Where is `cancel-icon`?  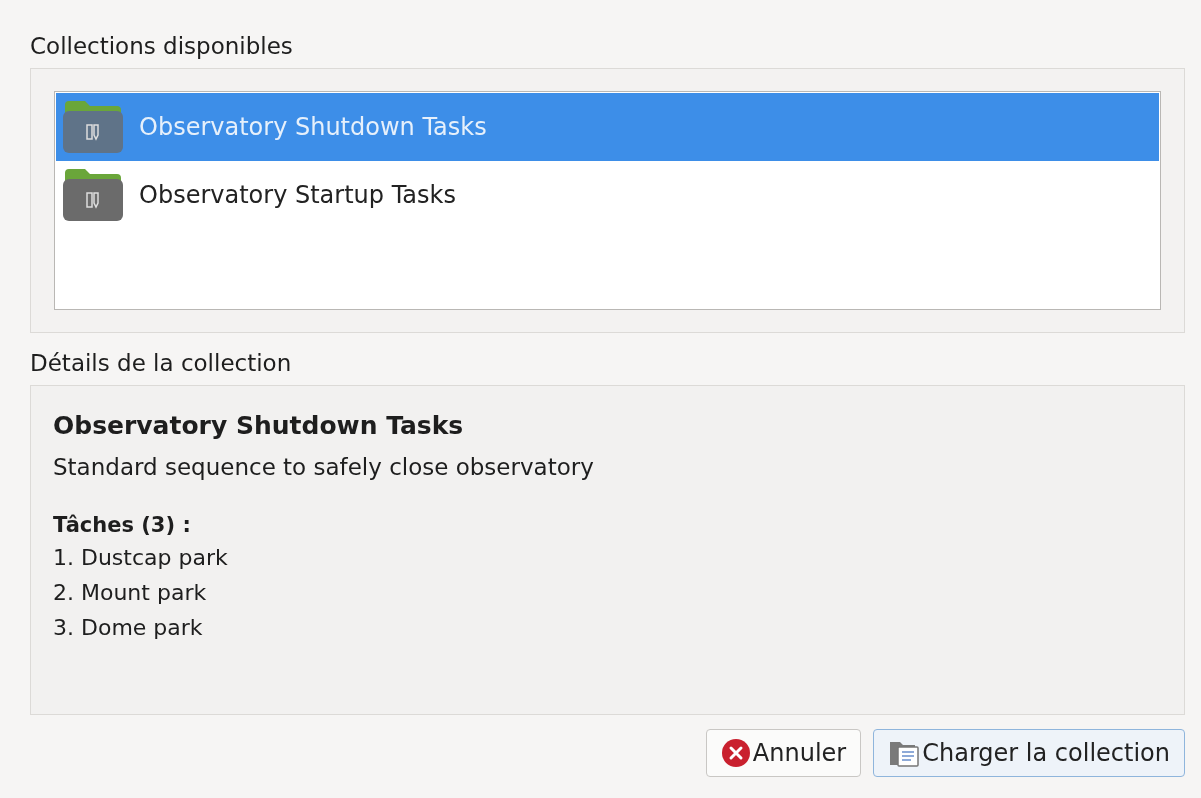 cancel-icon is located at coordinates (735, 753).